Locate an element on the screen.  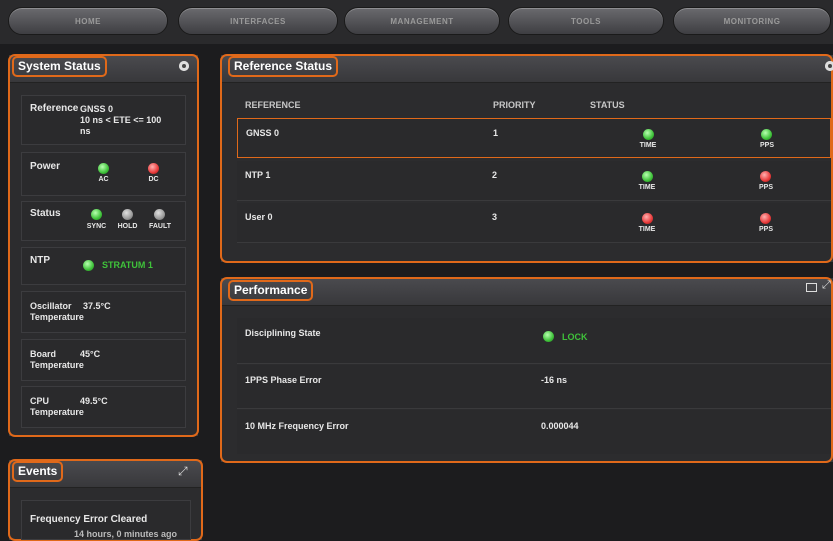
power-card: Power AC DC is located at coordinates (103, 174).